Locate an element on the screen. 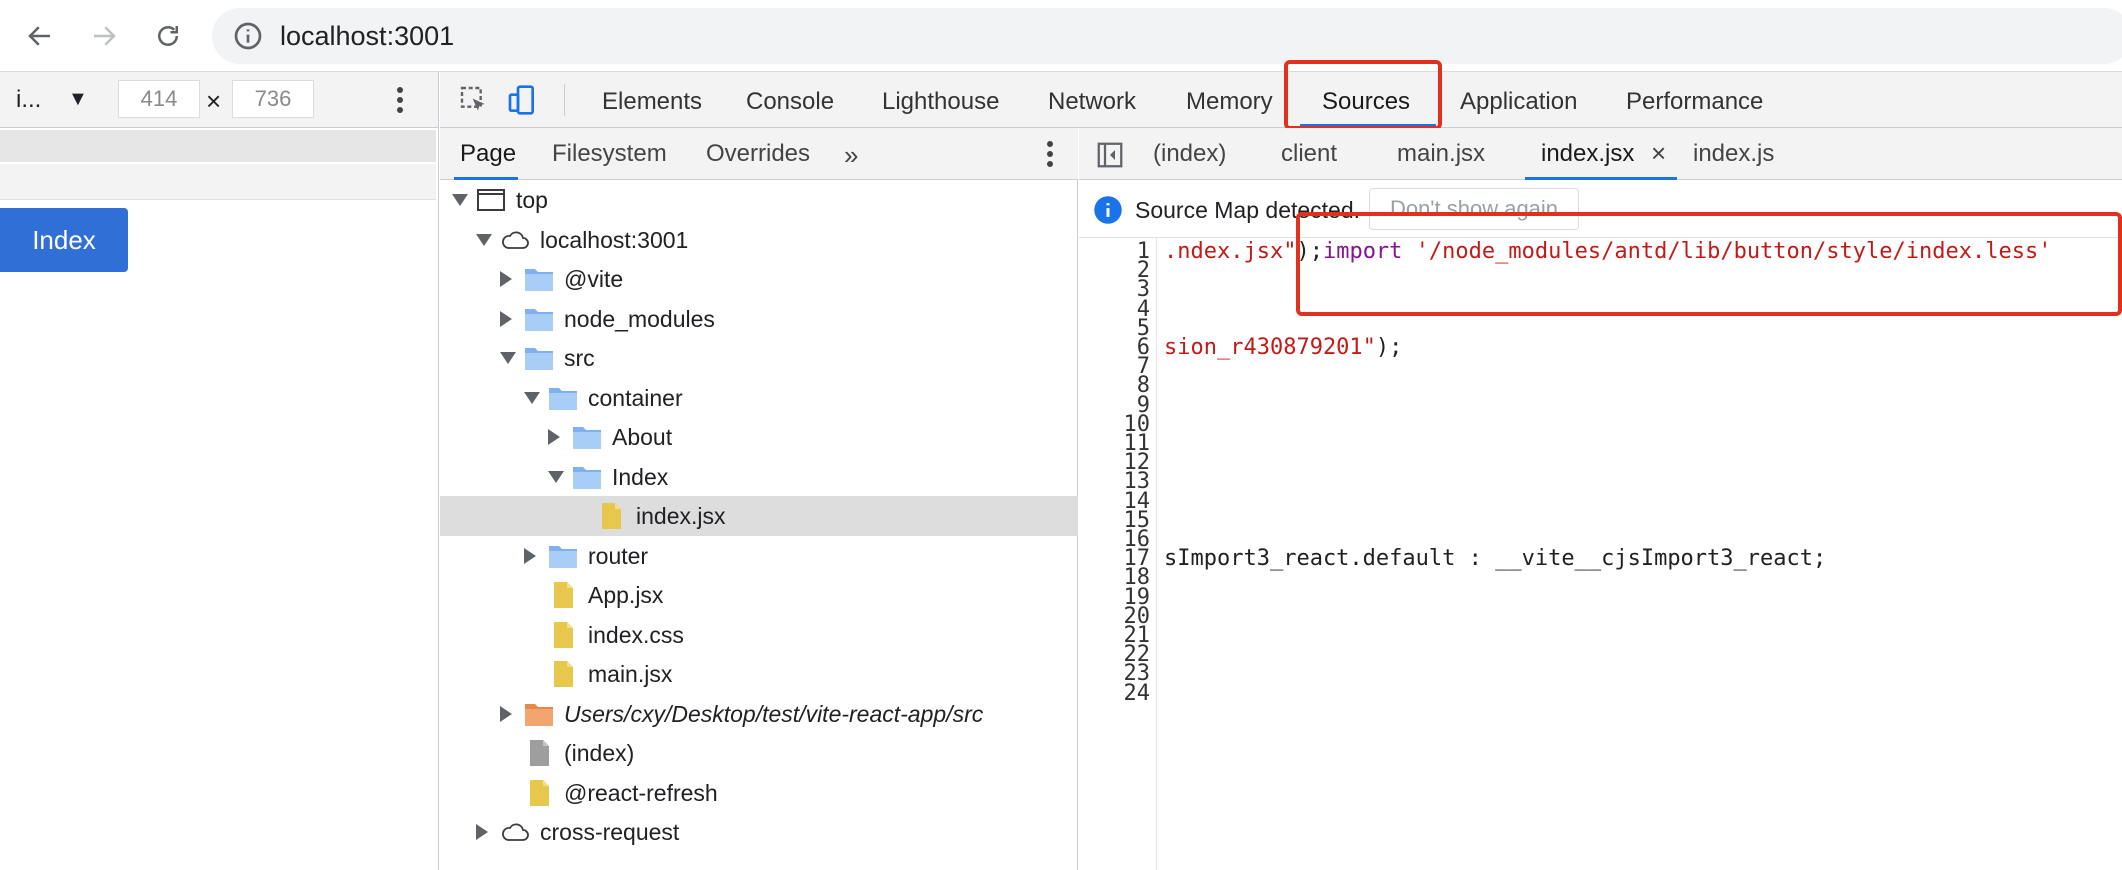 This screenshot has width=2122, height=870. tree-item: main.jsx is located at coordinates (759, 674).